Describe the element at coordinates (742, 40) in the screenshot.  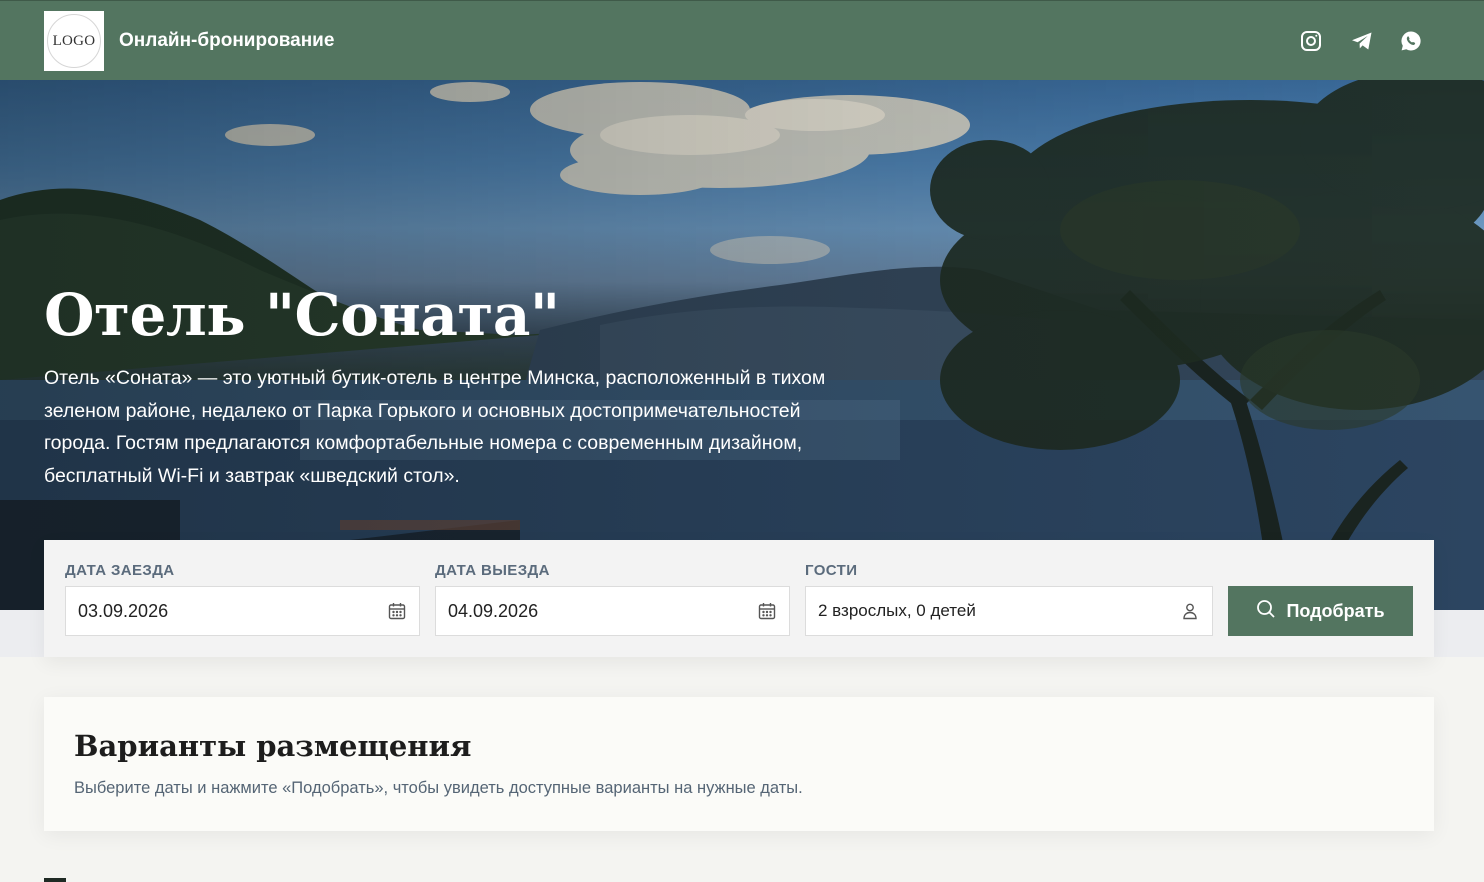
I see `top-bar: LOGO Онлайн-бронирование` at that location.